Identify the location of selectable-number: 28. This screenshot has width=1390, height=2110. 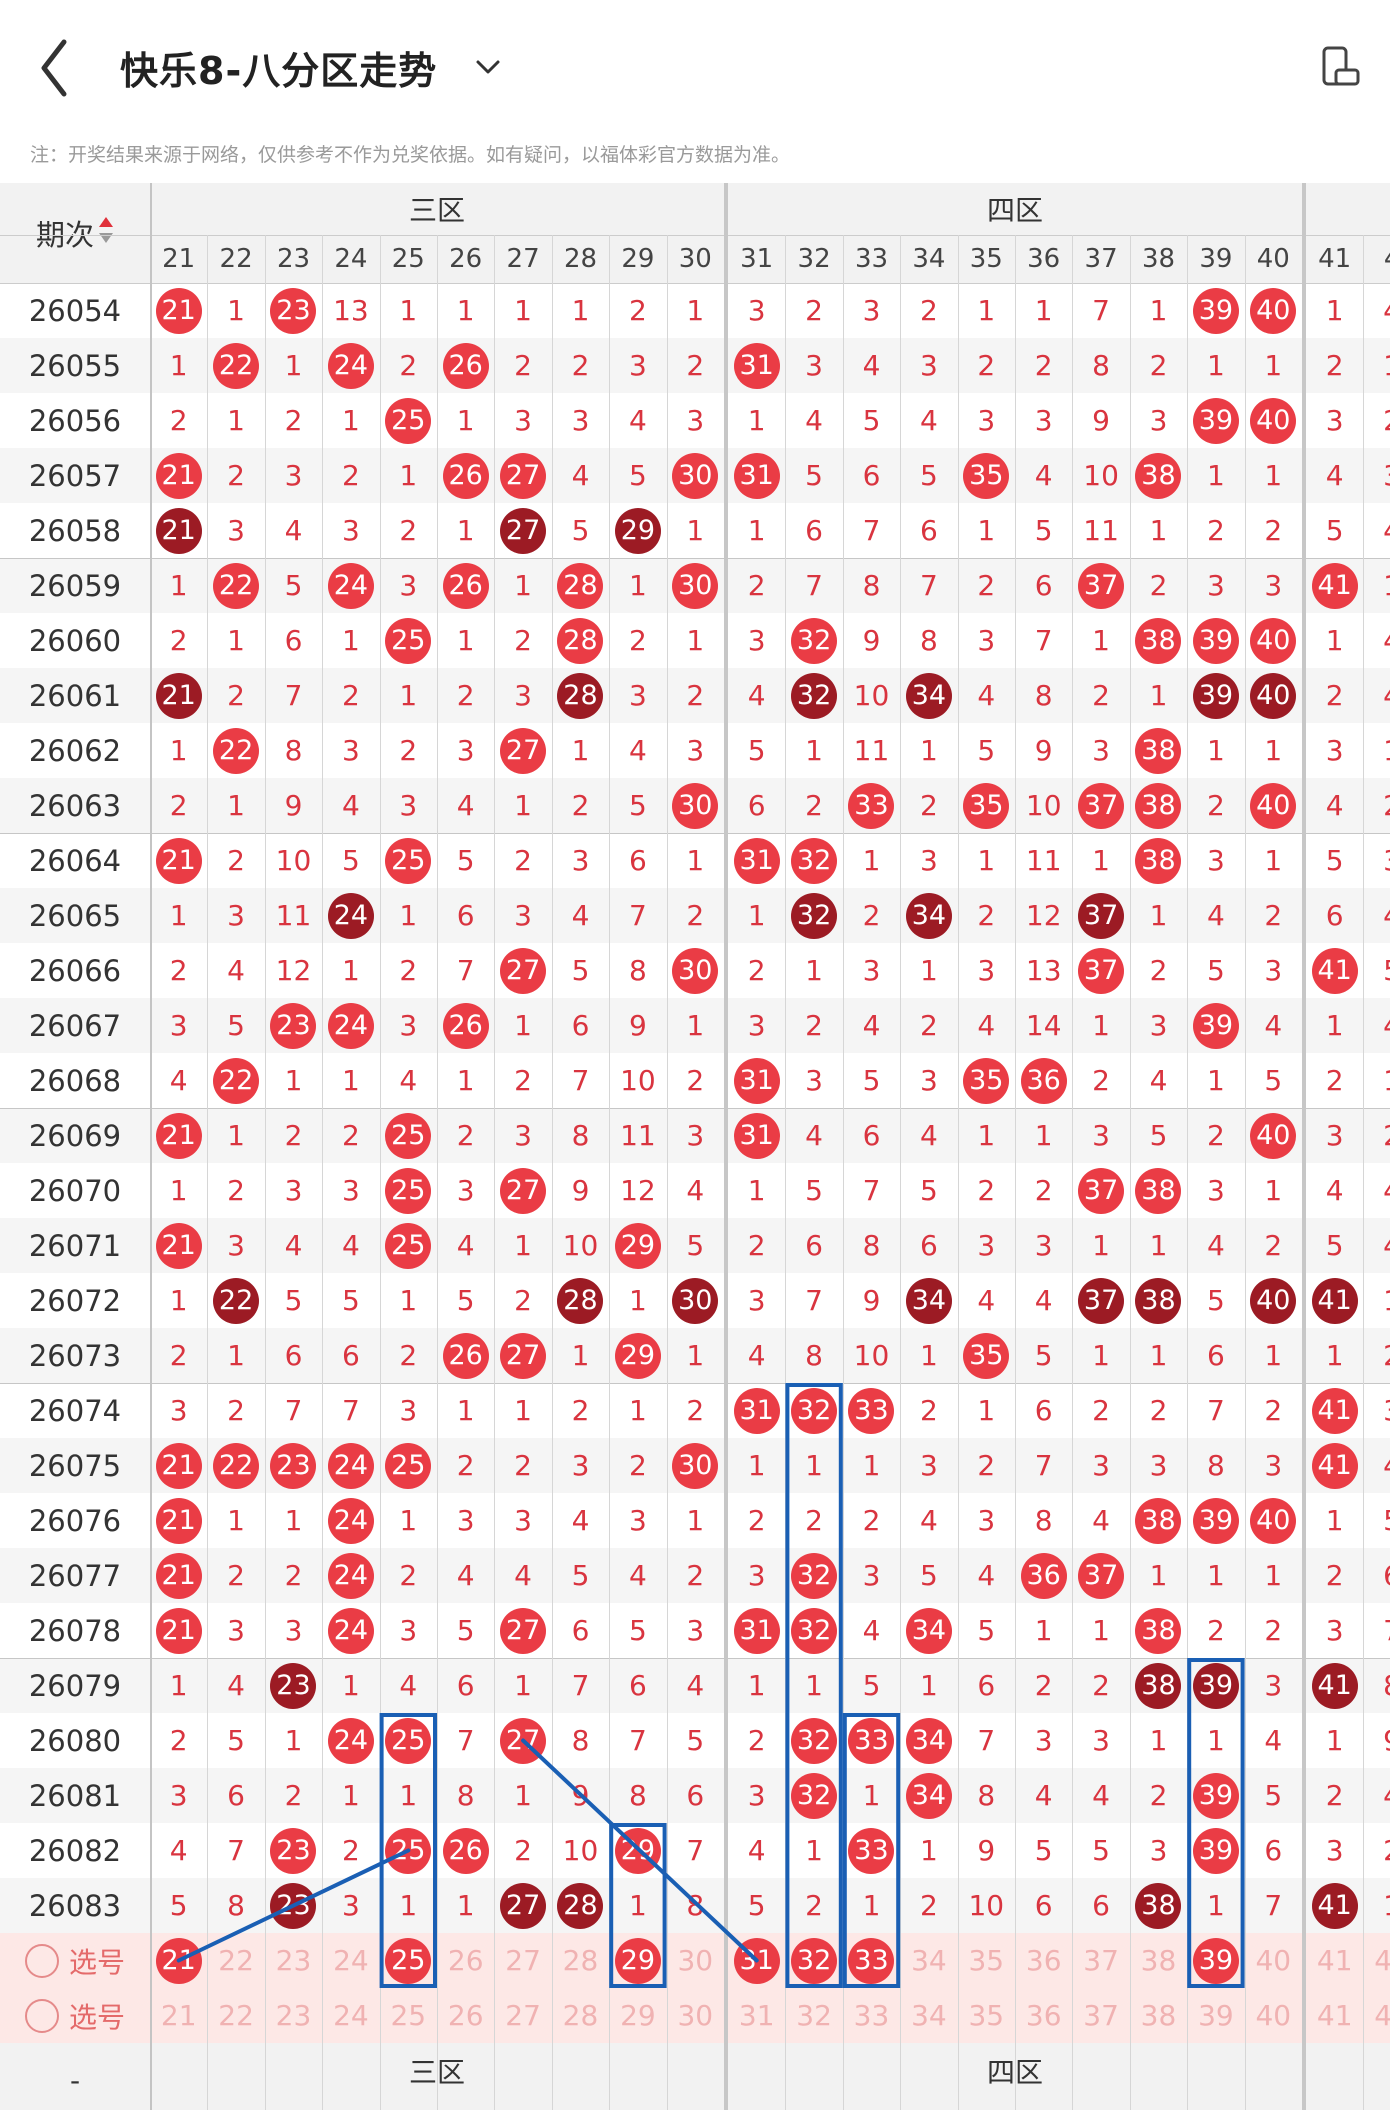
(580, 1960).